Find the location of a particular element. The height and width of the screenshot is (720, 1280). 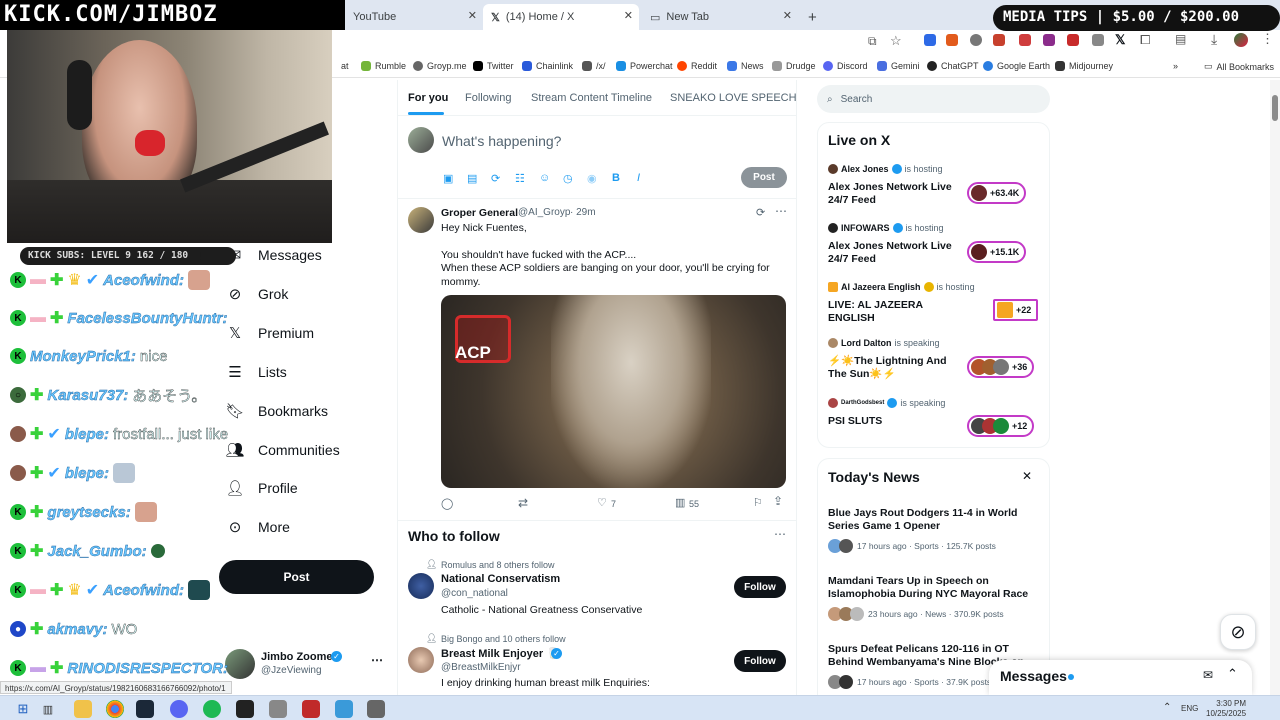

tab-x-home: 𝕏 (14) Home / X ✕ is located at coordinates (561, 17).